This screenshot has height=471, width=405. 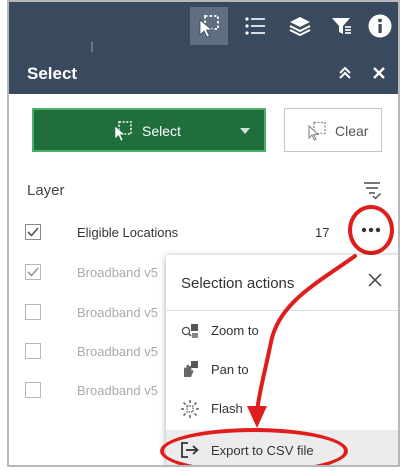 I want to click on export-highlight-ring, so click(x=254, y=446).